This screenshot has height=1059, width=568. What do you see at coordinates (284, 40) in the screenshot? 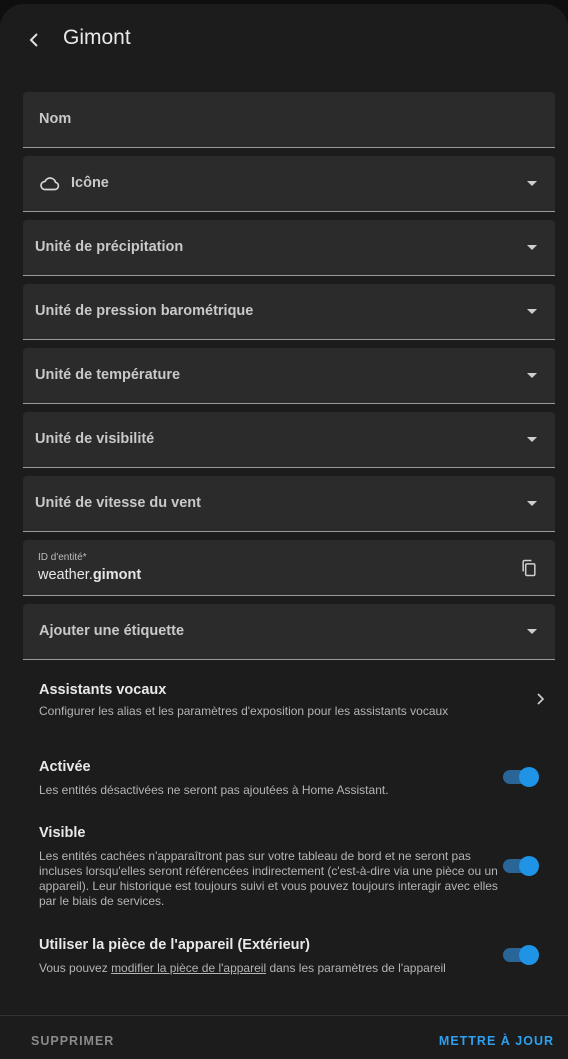
I see `dialog-header: Gimont` at bounding box center [284, 40].